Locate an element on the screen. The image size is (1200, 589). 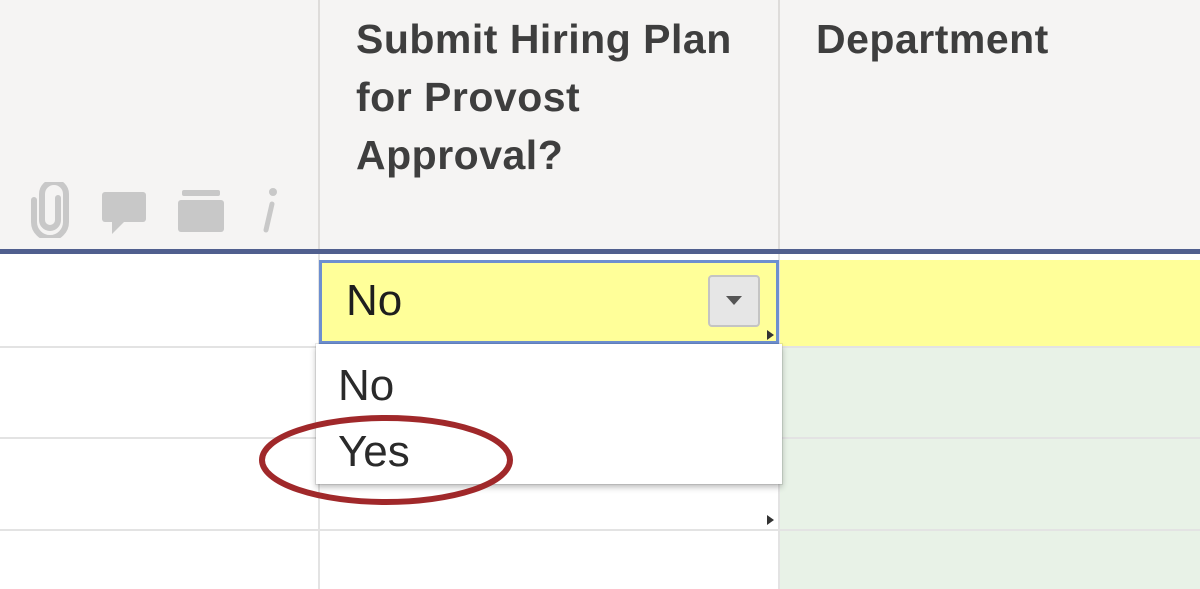
department-cell-active-row is located at coordinates (990, 303).